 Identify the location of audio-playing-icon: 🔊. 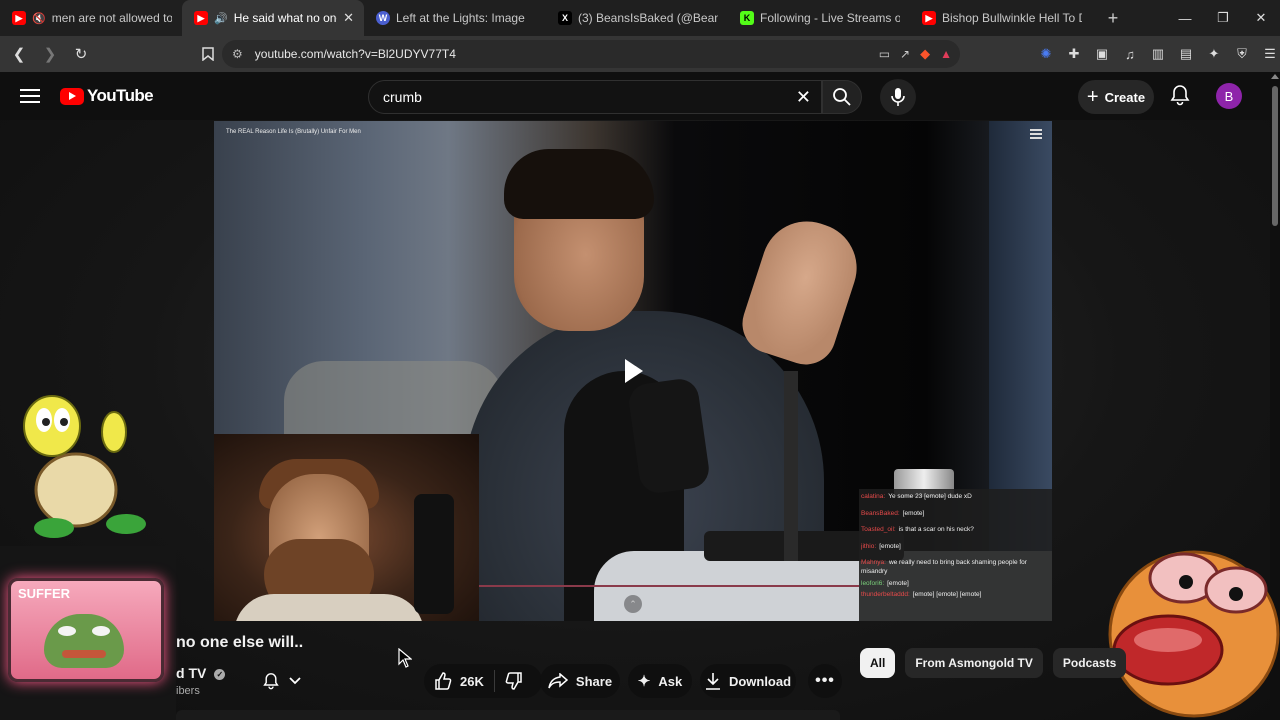
(221, 18).